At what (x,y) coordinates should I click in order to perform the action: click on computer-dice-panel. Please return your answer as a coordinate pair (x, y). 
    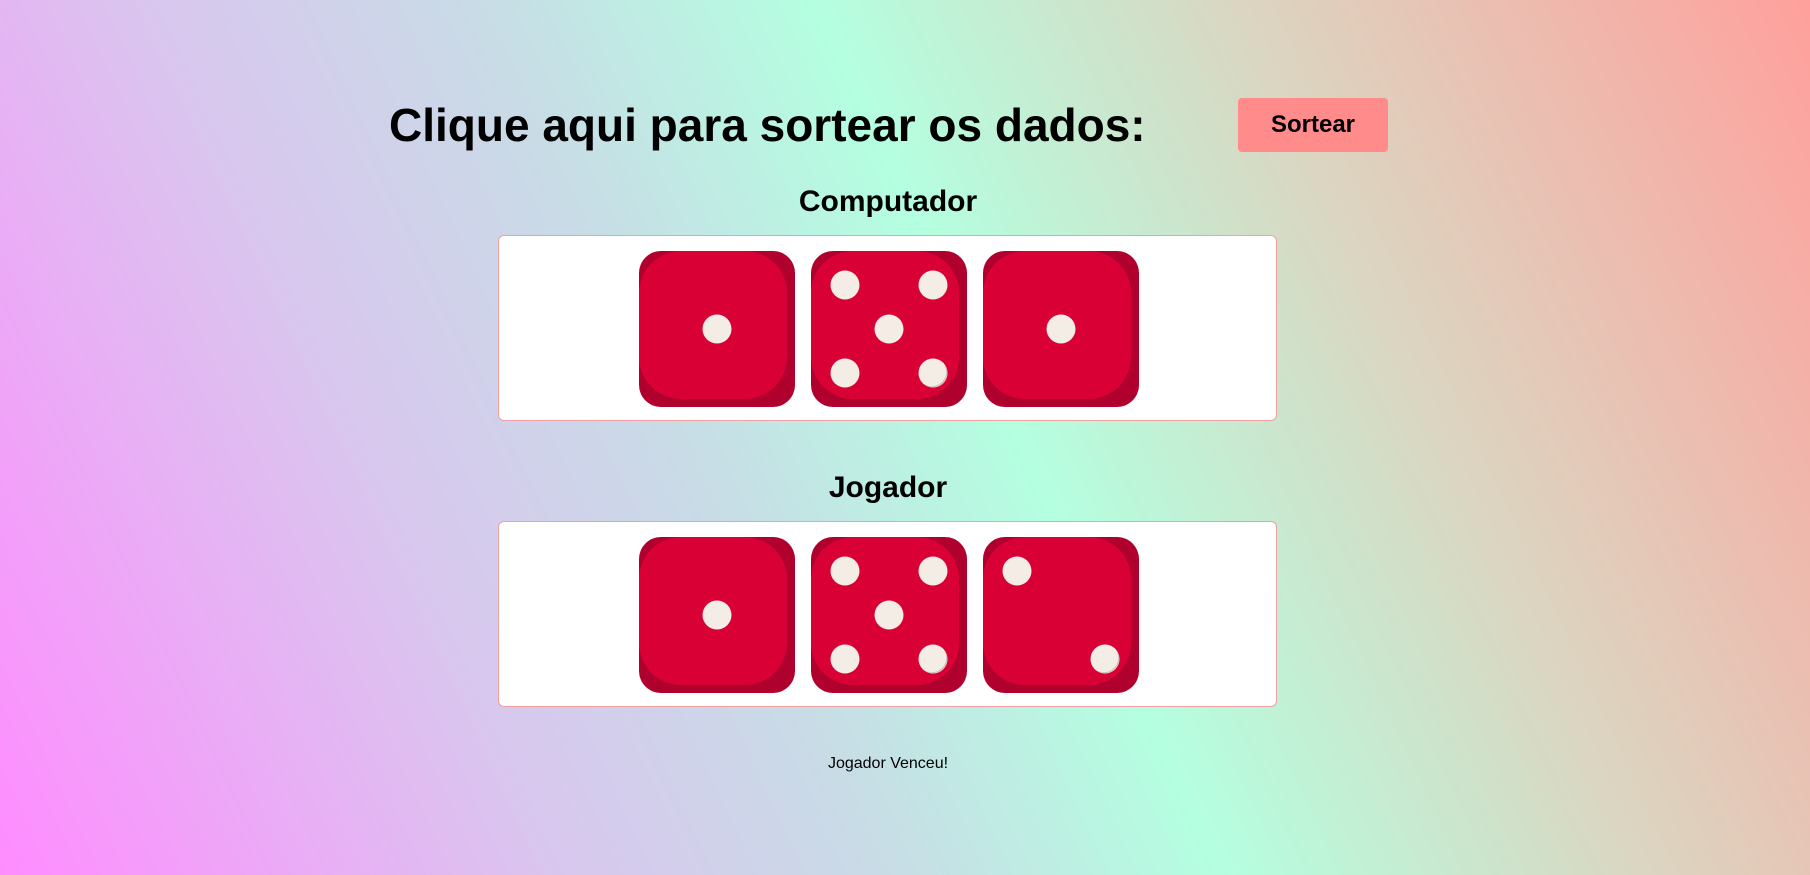
    Looking at the image, I should click on (887, 328).